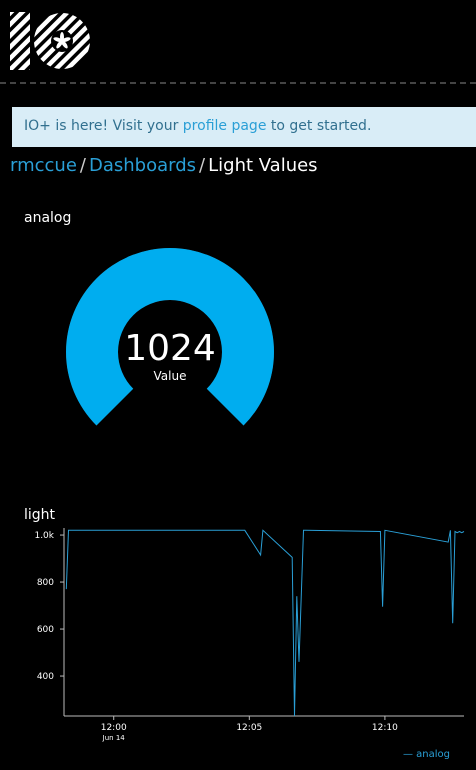  What do you see at coordinates (238, 84) in the screenshot?
I see `header-divider` at bounding box center [238, 84].